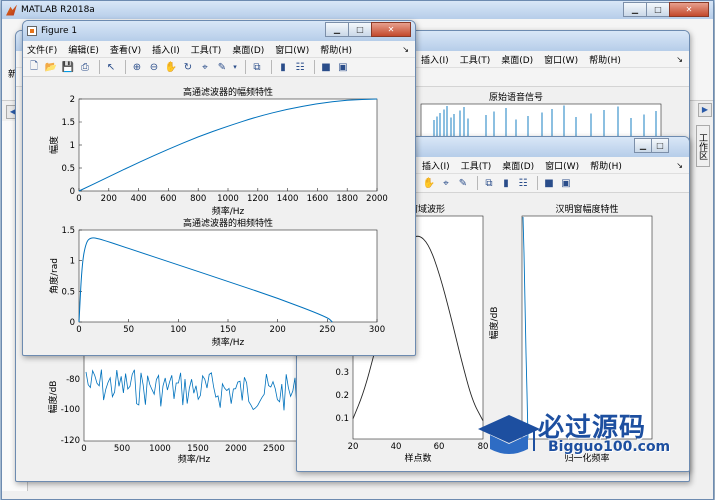 The width and height of the screenshot is (715, 500). What do you see at coordinates (228, 276) in the screenshot?
I see `phase-axes` at bounding box center [228, 276].